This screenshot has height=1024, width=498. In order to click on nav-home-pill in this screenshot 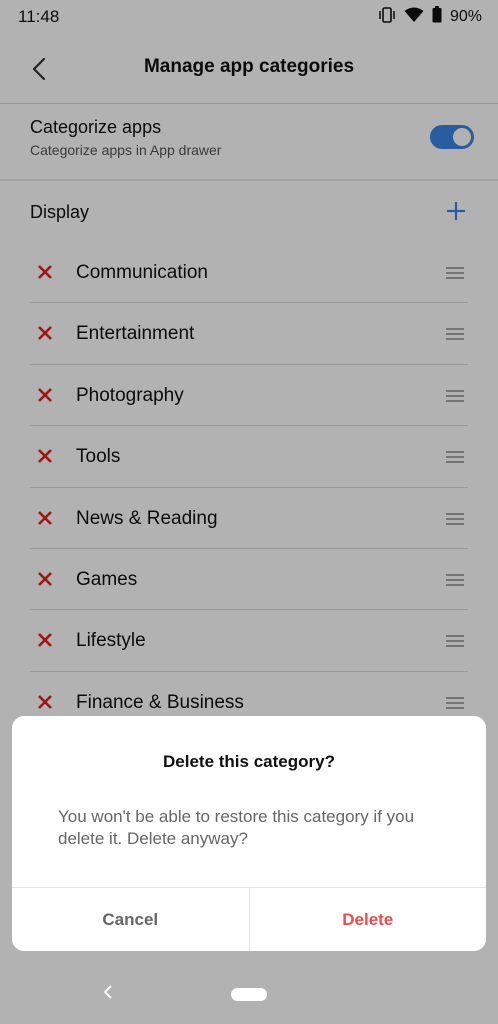, I will do `click(249, 994)`.